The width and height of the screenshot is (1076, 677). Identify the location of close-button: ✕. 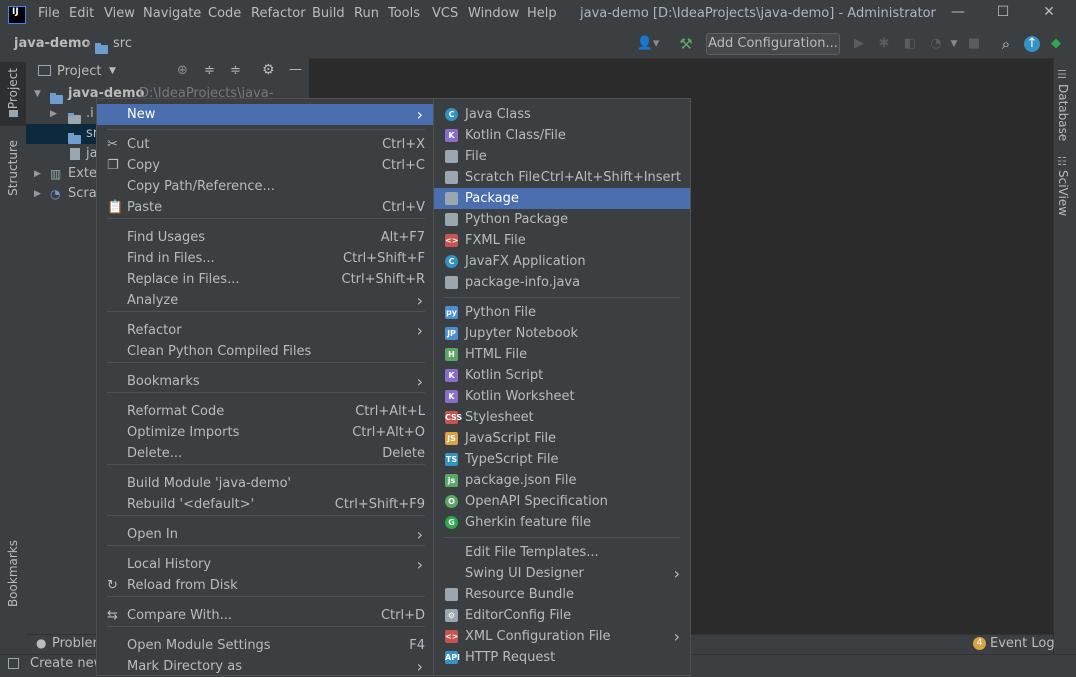
(1049, 15).